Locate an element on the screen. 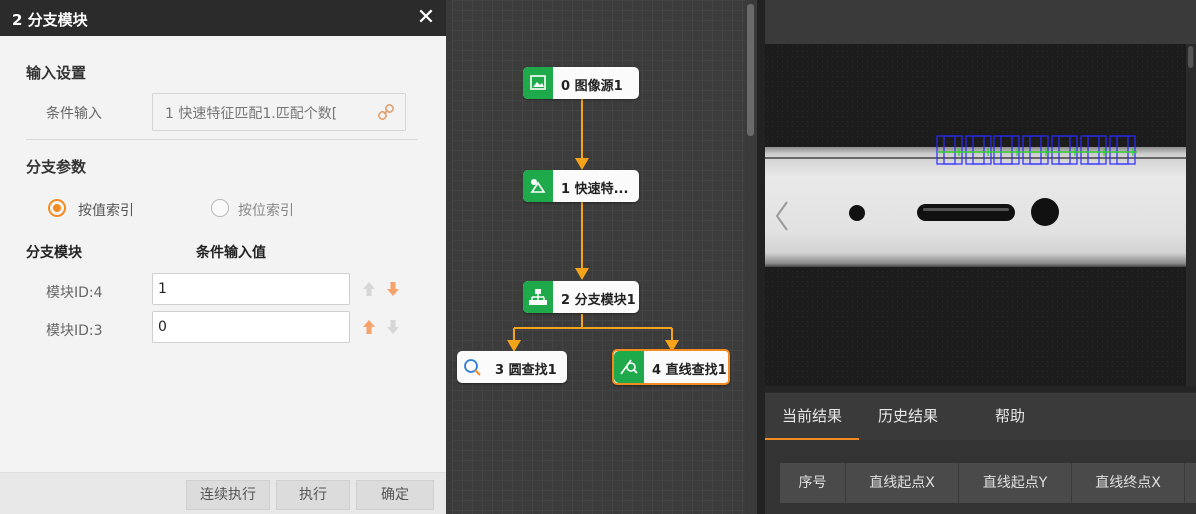 This screenshot has width=1196, height=514. close-icon: ✕ is located at coordinates (426, 18).